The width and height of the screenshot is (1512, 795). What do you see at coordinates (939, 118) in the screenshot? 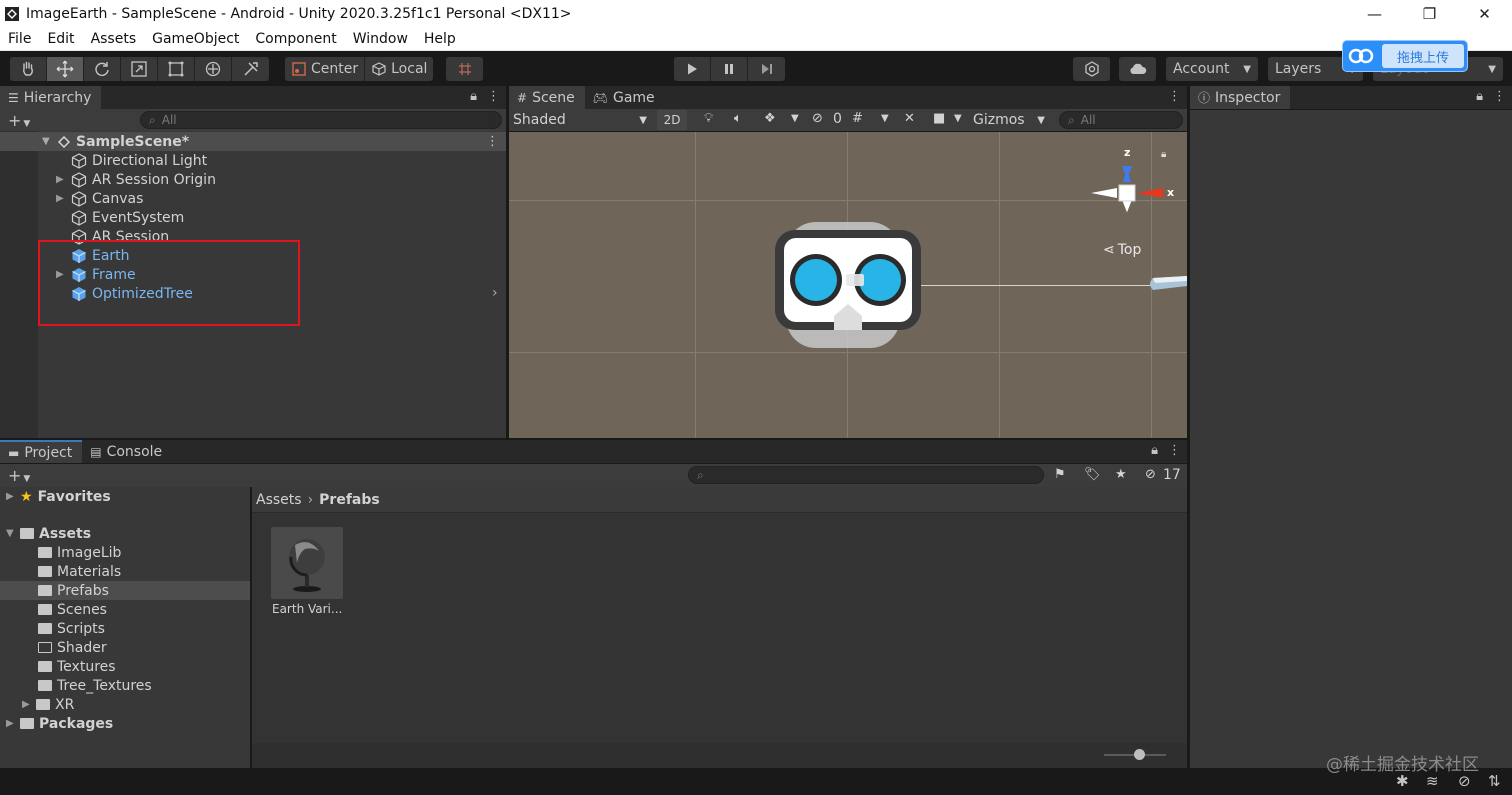
I see `camera-icon: ■` at bounding box center [939, 118].